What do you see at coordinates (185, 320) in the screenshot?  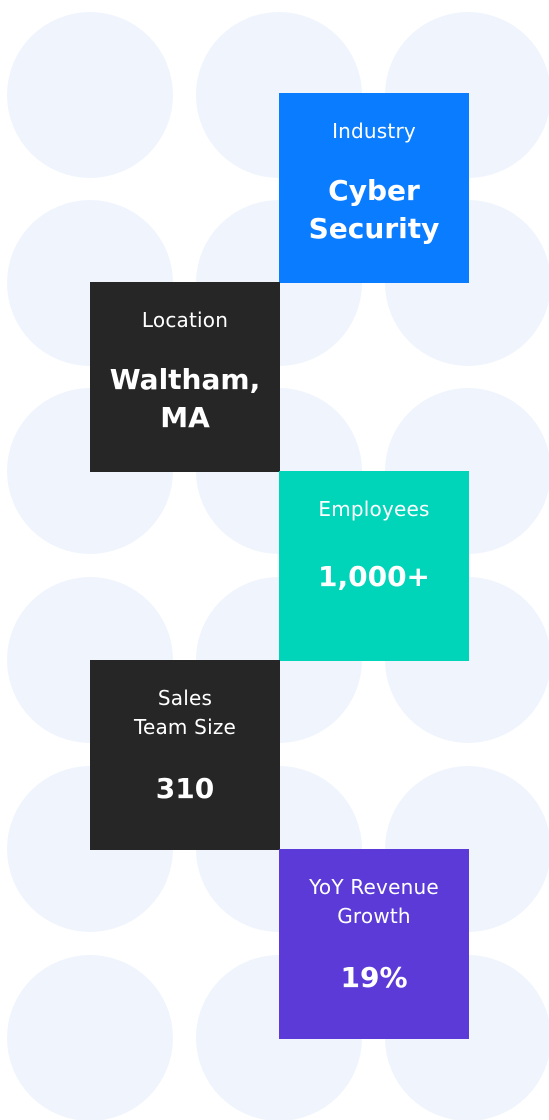 I see `location-label: Location` at bounding box center [185, 320].